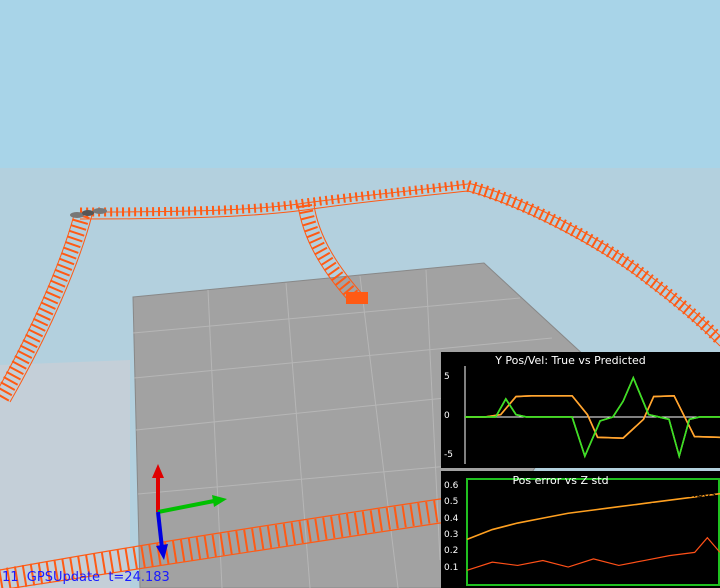 This screenshot has width=720, height=588. What do you see at coordinates (451, 486) in the screenshot?
I see `y-tick-label: 0.6` at bounding box center [451, 486].